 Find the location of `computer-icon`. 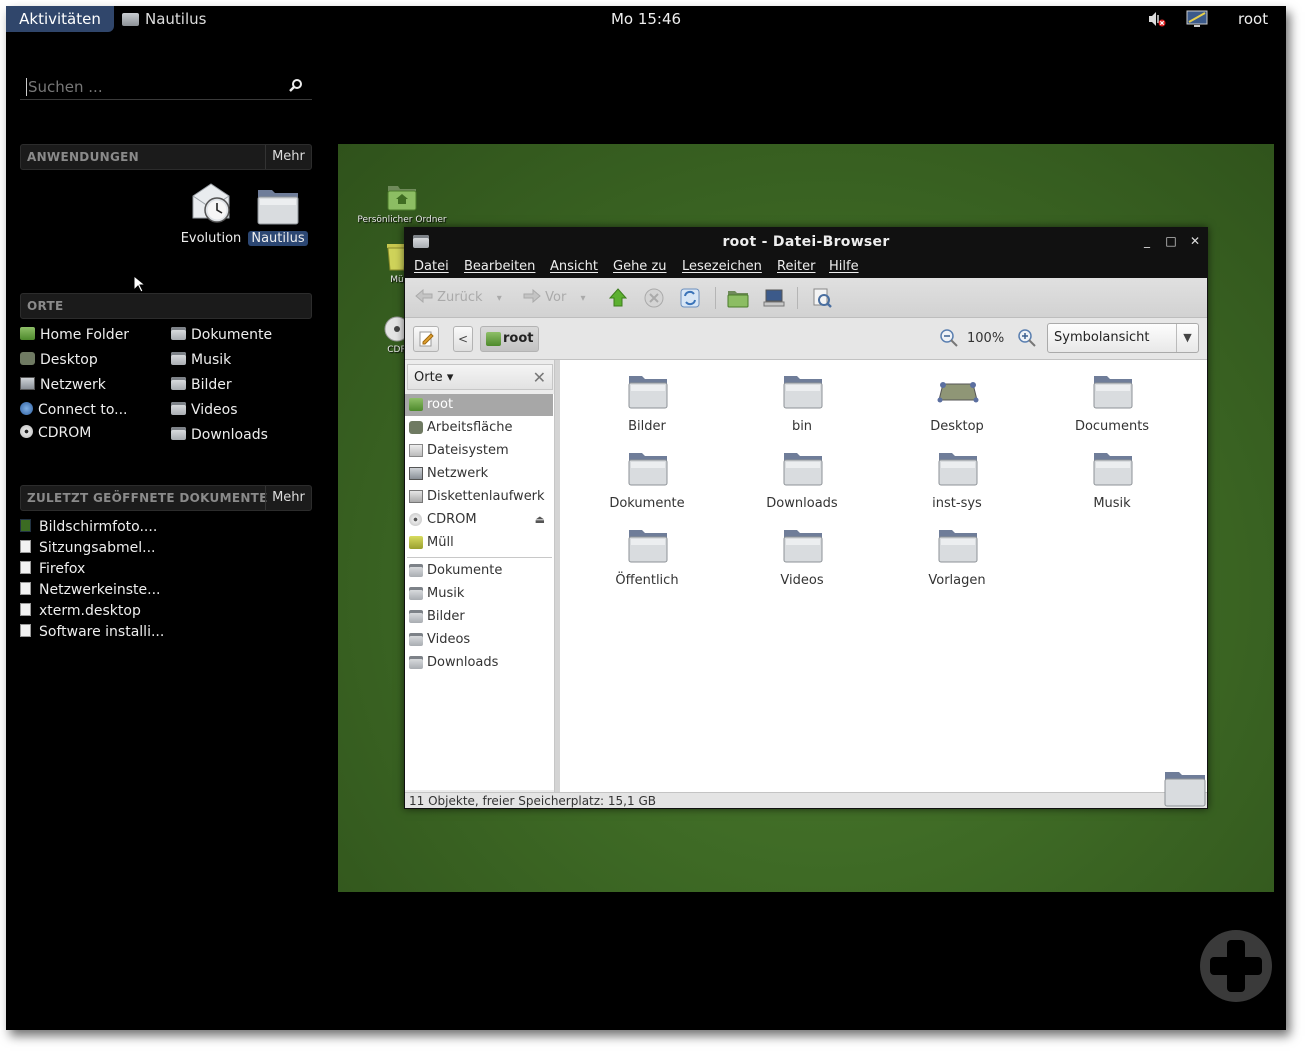

computer-icon is located at coordinates (774, 298).